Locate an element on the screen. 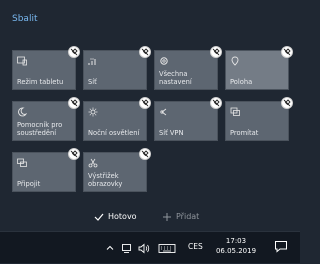 The height and width of the screenshot is (264, 320). tile-label: Pomocník pro soustředění is located at coordinates (40, 129).